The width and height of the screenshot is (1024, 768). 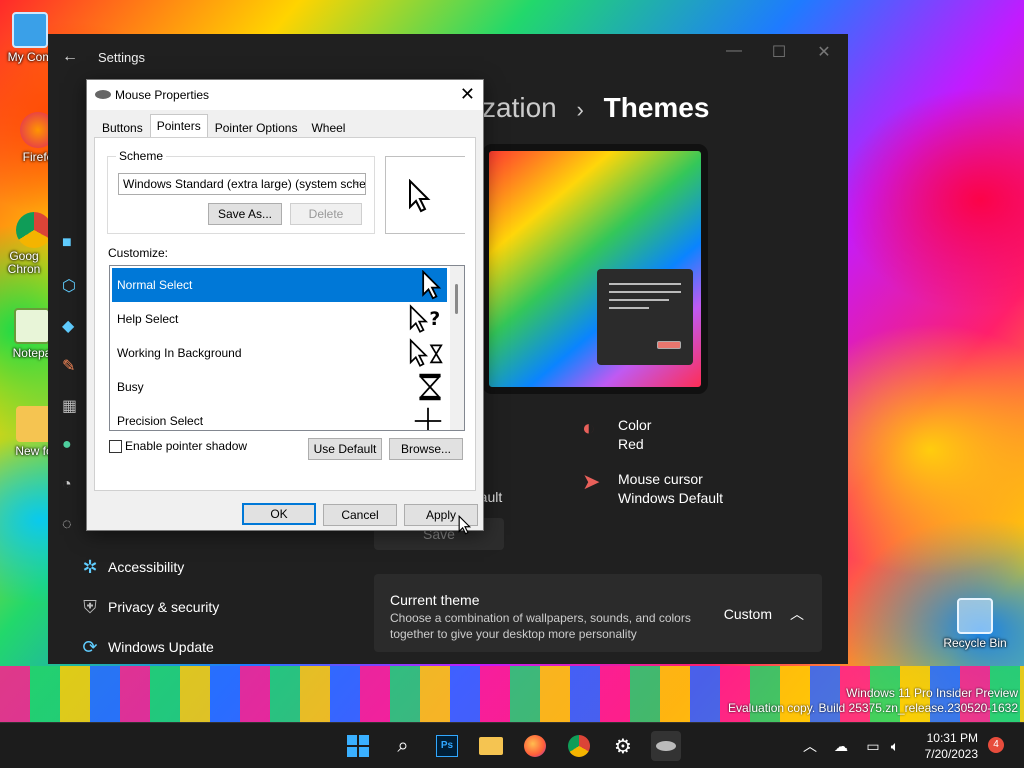 I want to click on mouse-pointer-icon, so click(x=465, y=524).